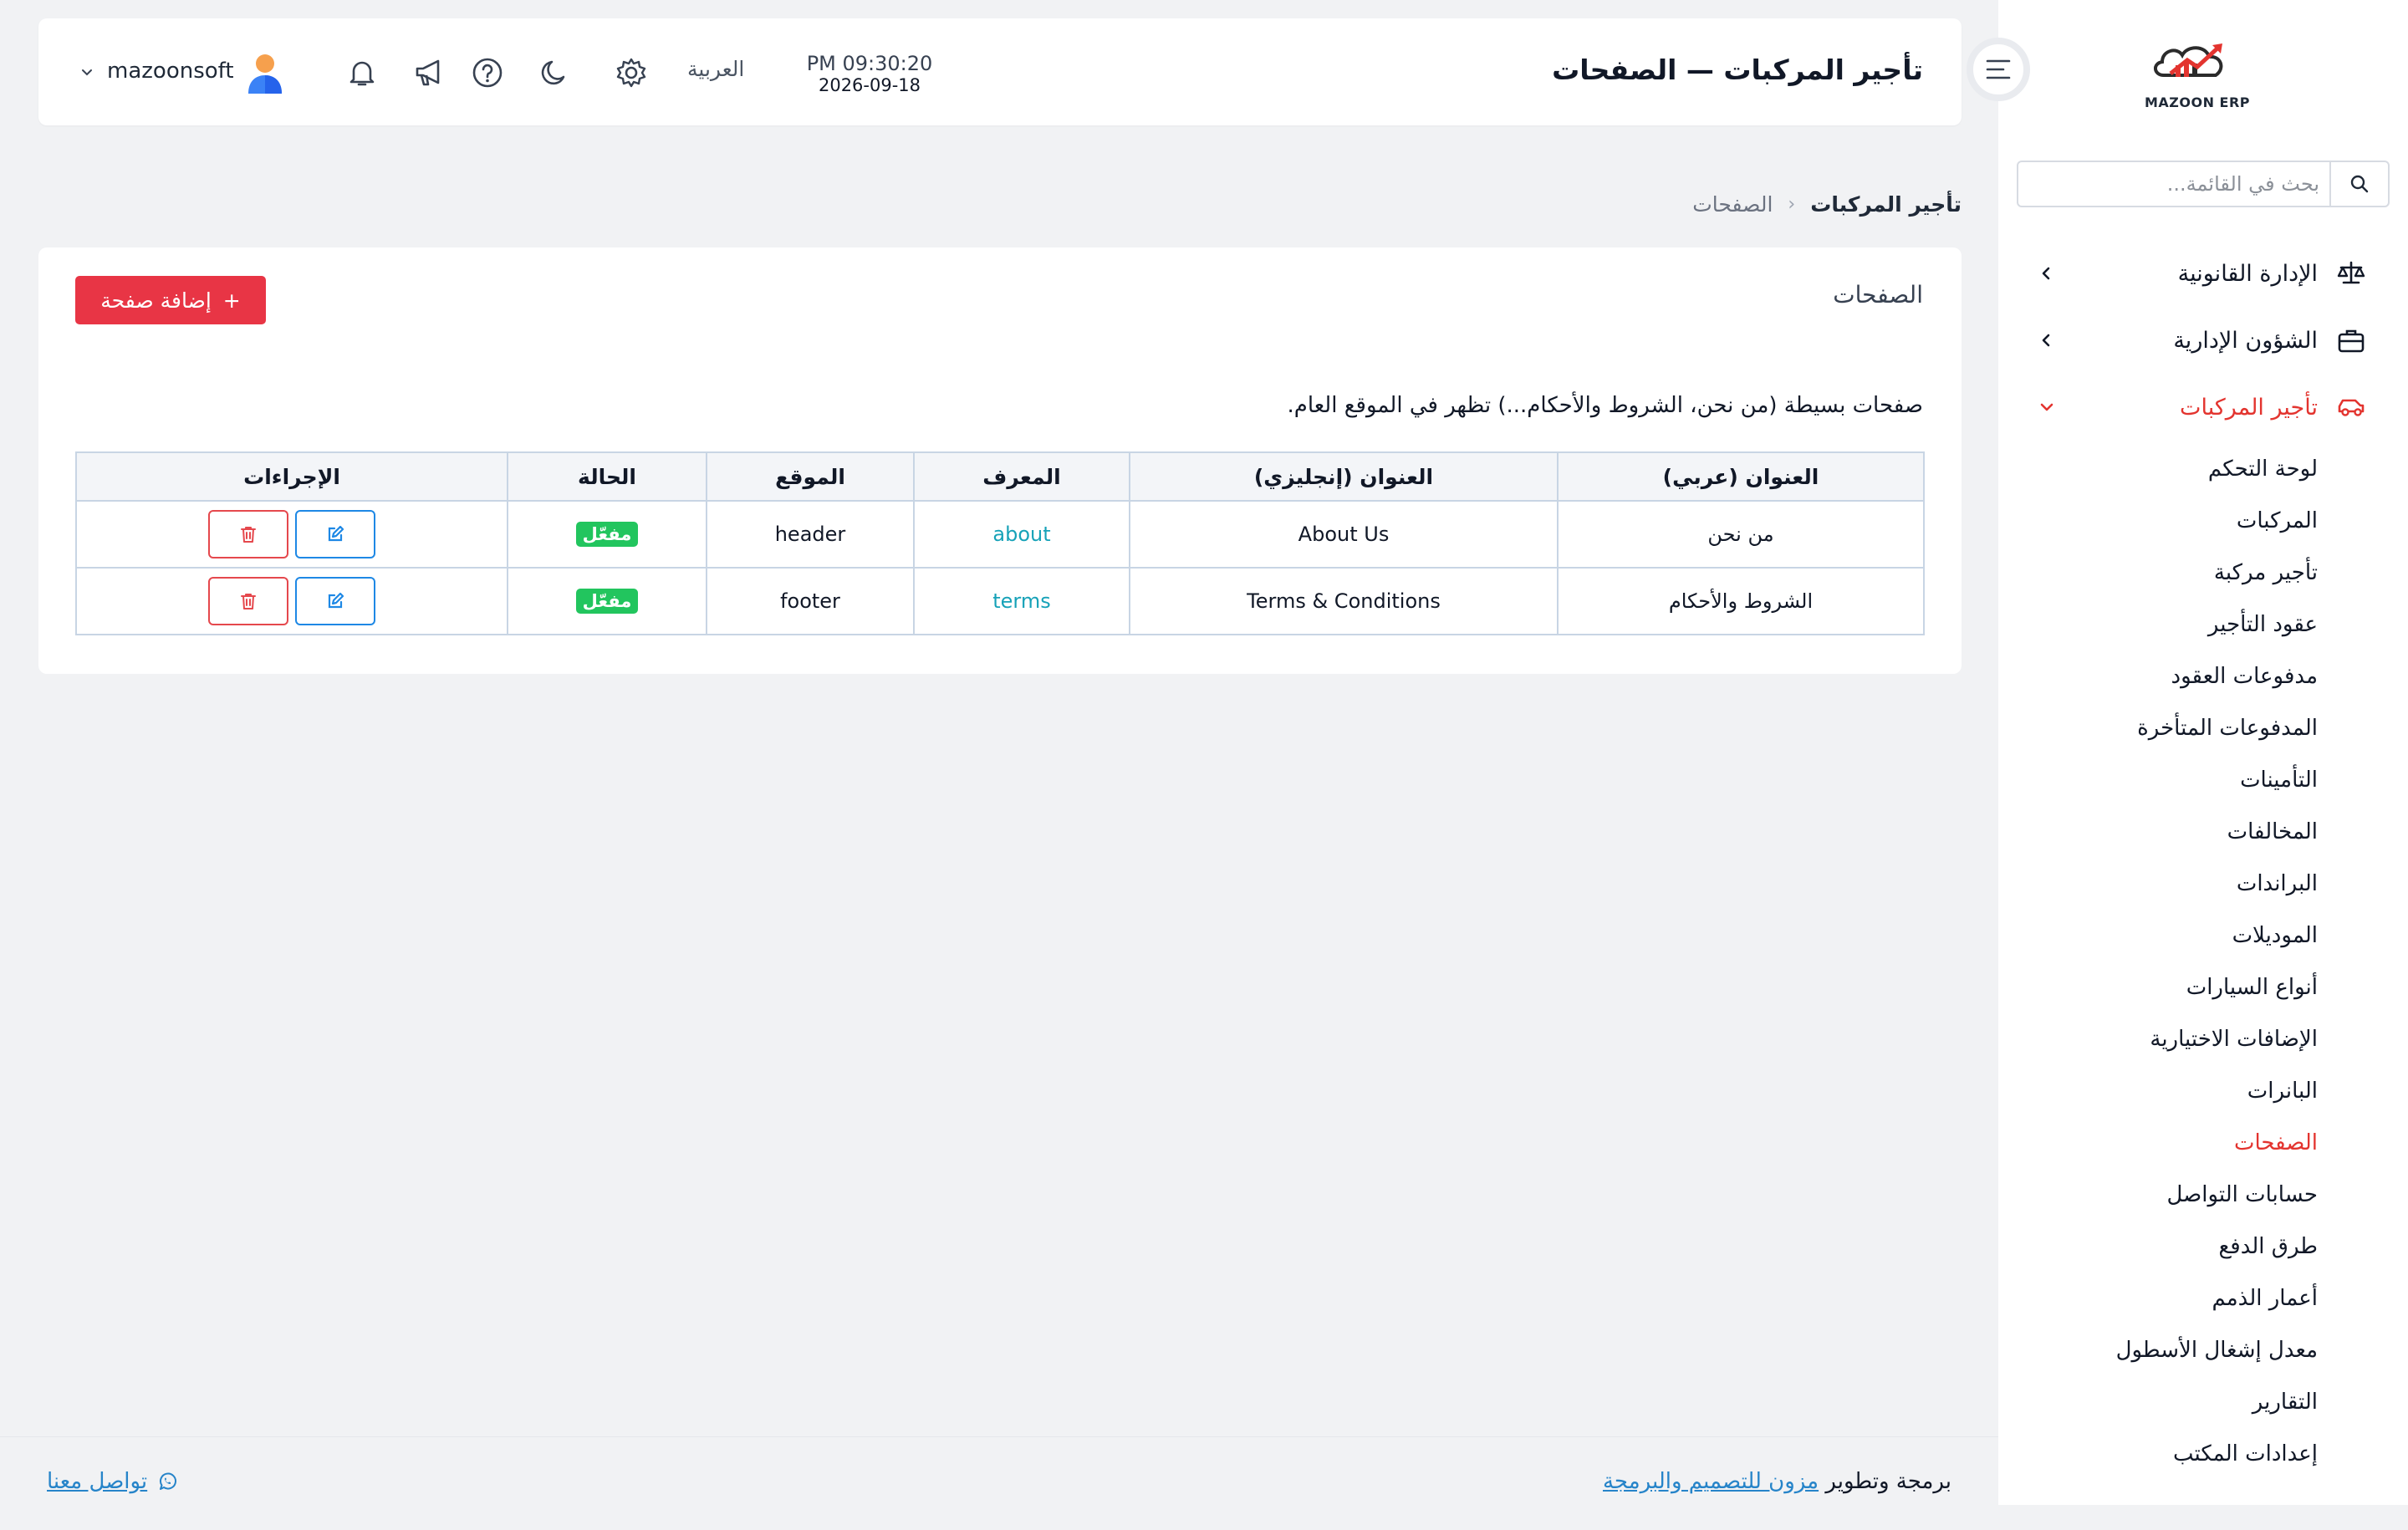  Describe the element at coordinates (1741, 601) in the screenshot. I see `cell-title-ar: الشروط والأحكام` at that location.